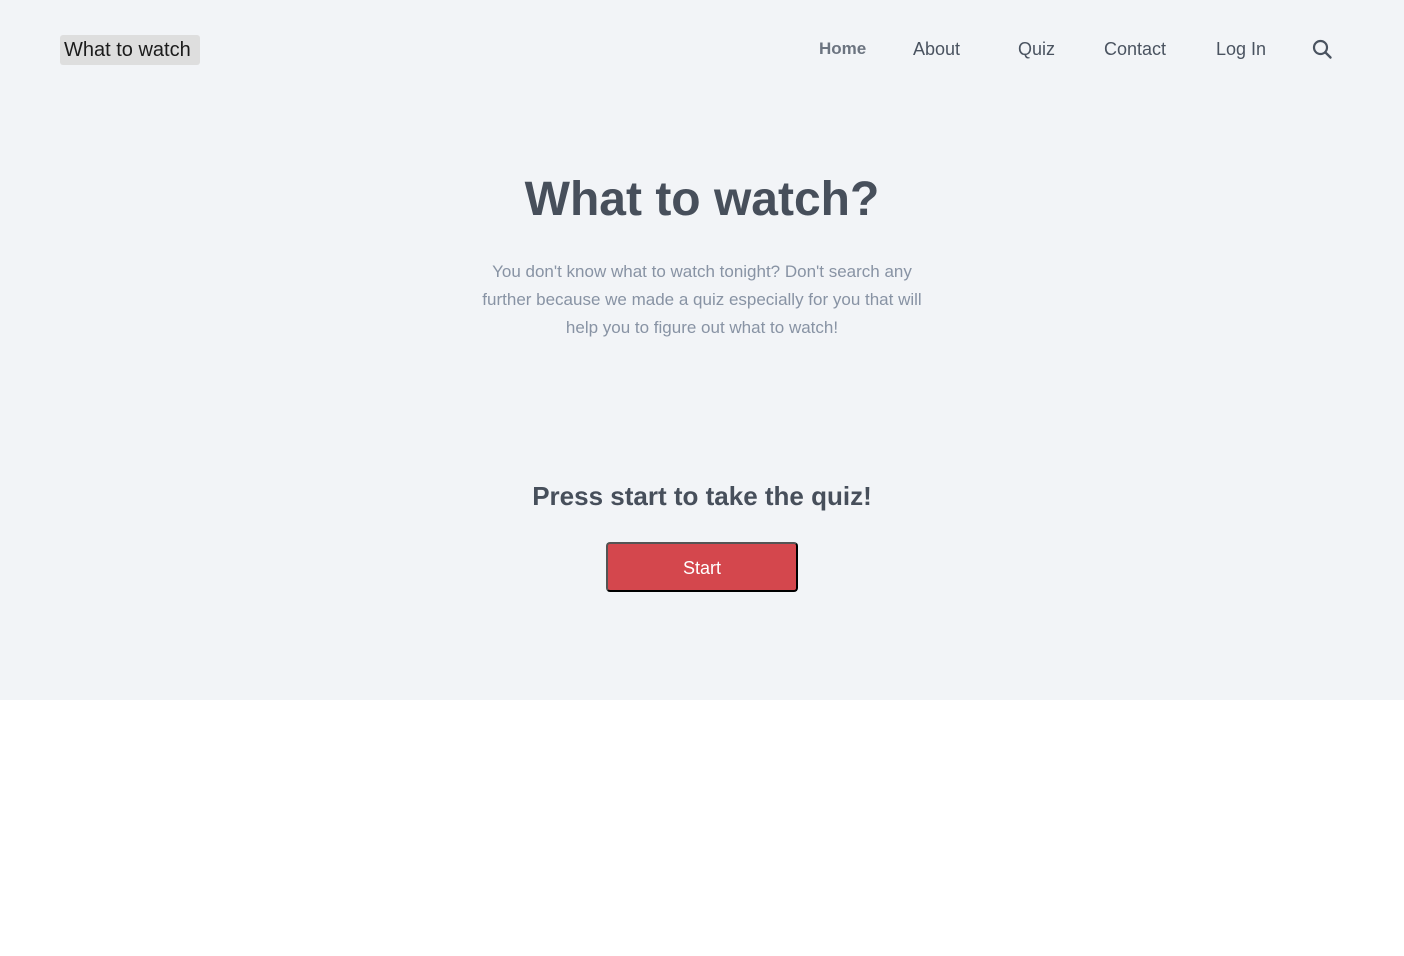  Describe the element at coordinates (842, 49) in the screenshot. I see `nav-link-home: Home` at that location.